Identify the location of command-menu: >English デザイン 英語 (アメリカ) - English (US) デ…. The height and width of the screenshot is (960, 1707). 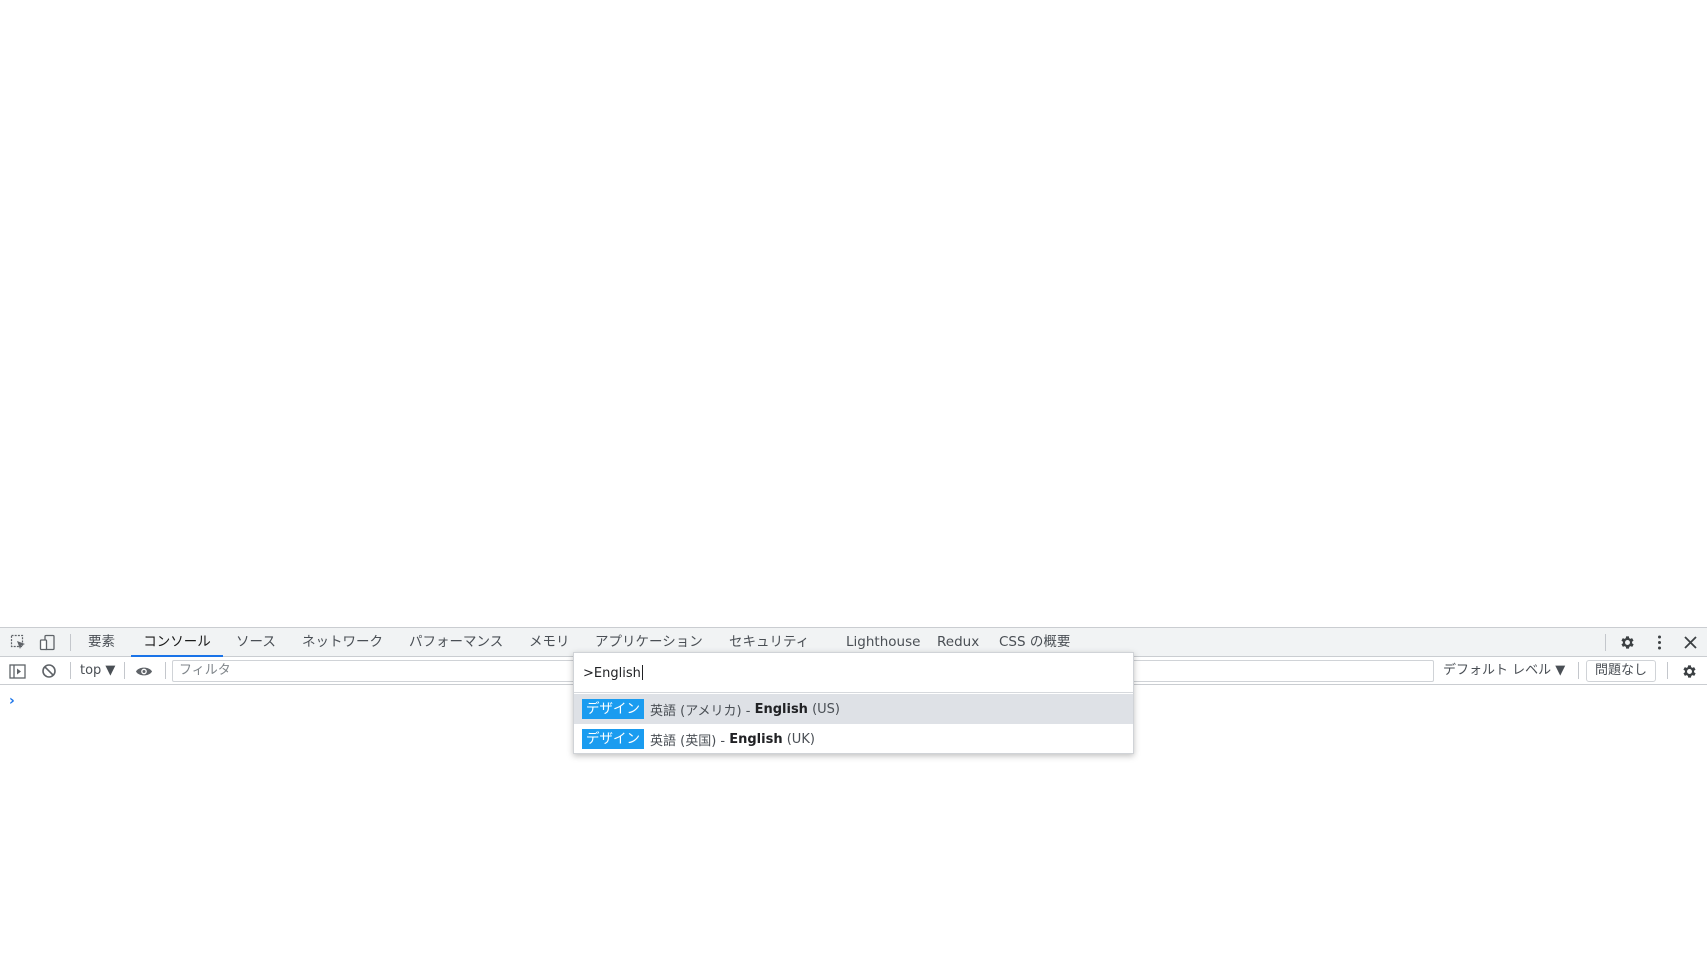
(853, 703).